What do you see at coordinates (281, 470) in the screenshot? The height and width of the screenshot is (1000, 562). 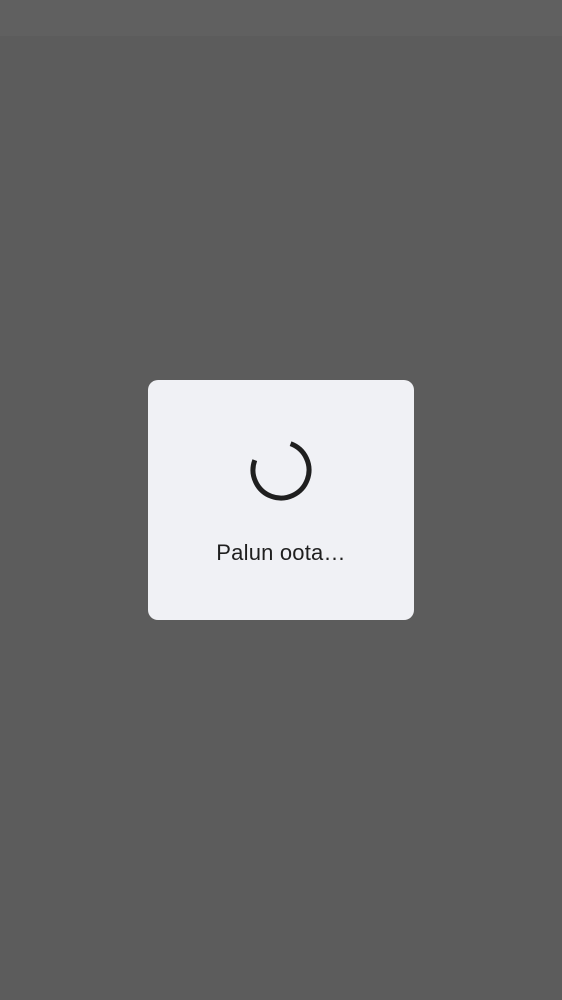 I see `progress-spinner-icon` at bounding box center [281, 470].